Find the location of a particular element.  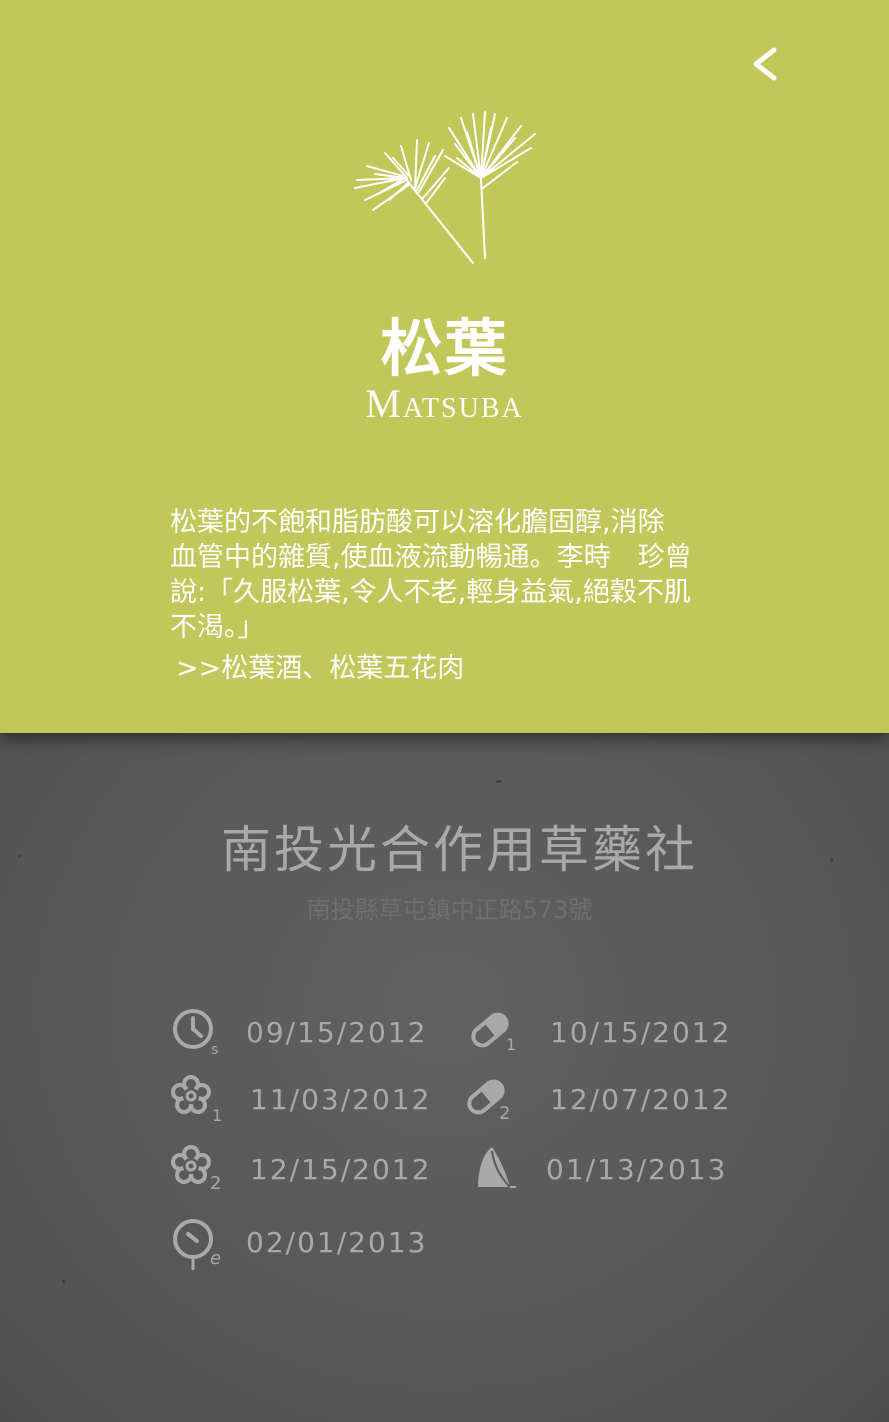

herb-subtitle: Matsuba is located at coordinates (444, 403).